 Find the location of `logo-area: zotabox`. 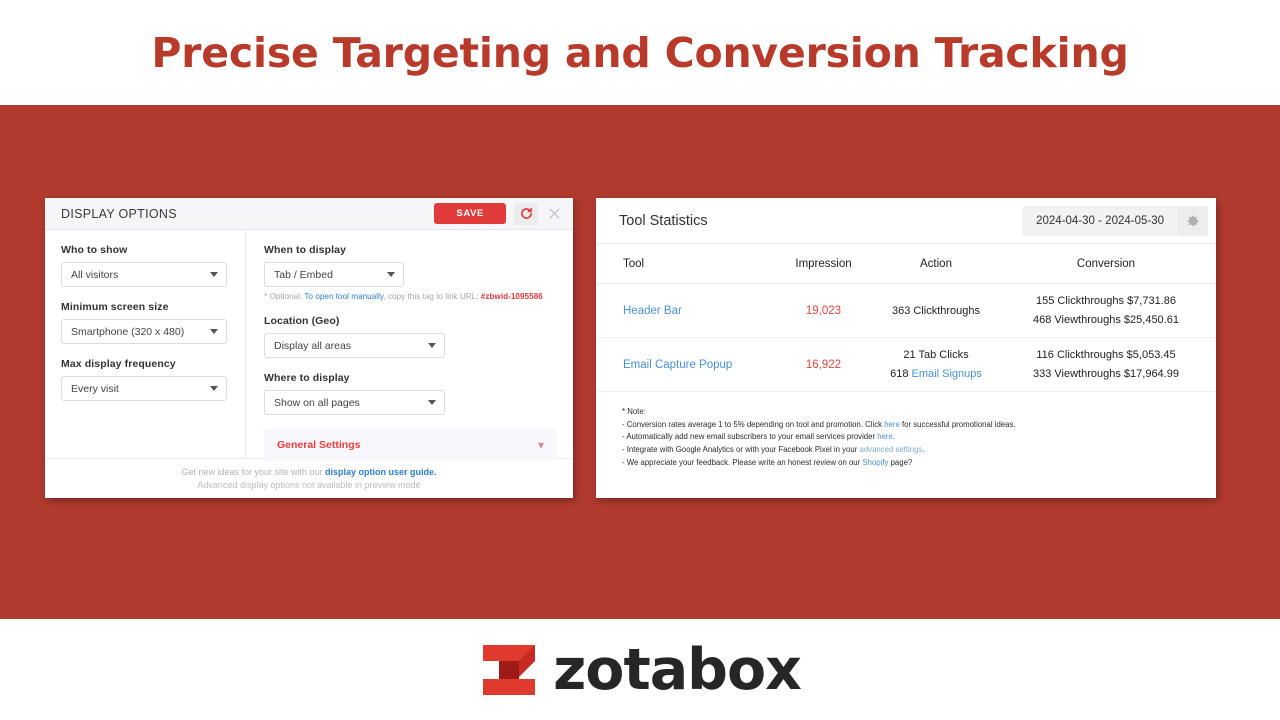

logo-area: zotabox is located at coordinates (640, 669).